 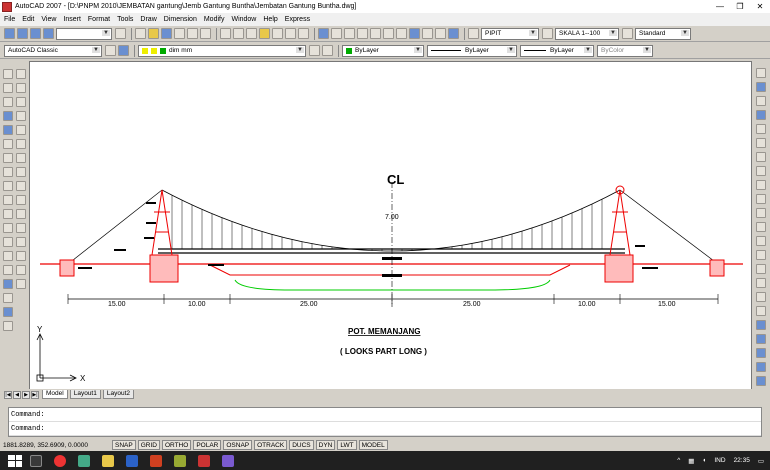 I want to click on osnap-extension-icon, so click(x=761, y=185).